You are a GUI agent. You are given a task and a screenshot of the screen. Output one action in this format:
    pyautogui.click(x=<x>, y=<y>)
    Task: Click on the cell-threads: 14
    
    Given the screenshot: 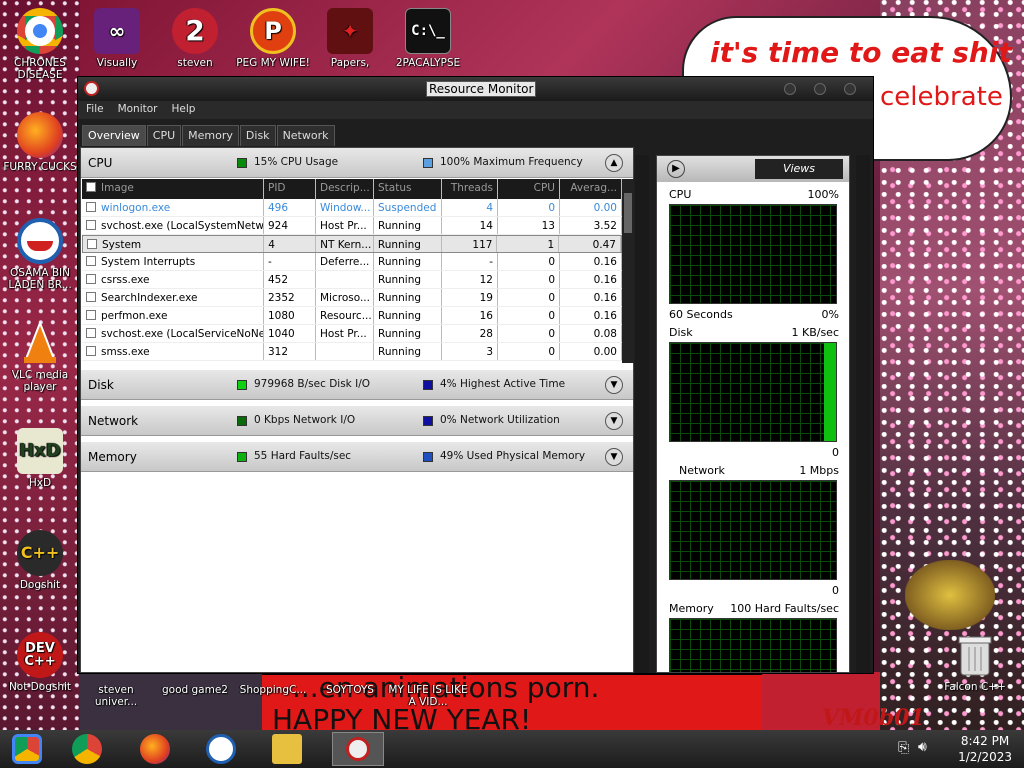 What is the action you would take?
    pyautogui.click(x=470, y=225)
    